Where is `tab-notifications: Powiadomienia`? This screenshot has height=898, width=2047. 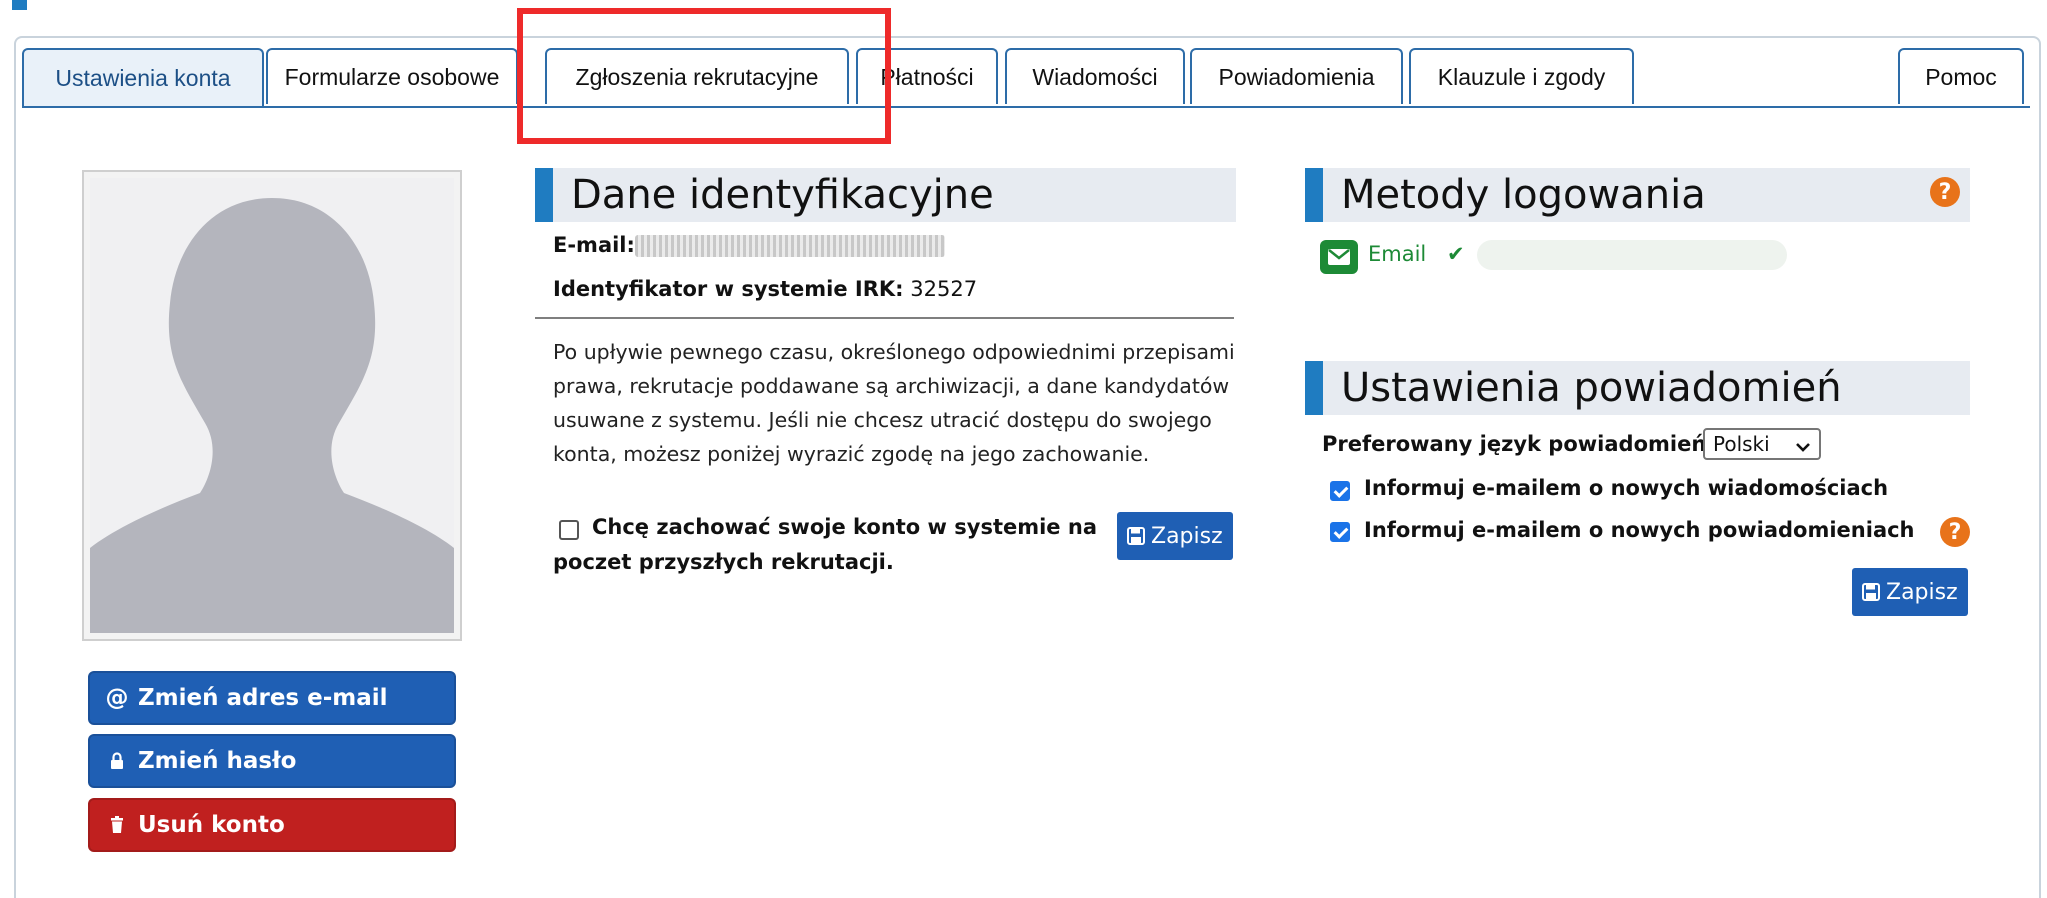 tab-notifications: Powiadomienia is located at coordinates (1296, 76).